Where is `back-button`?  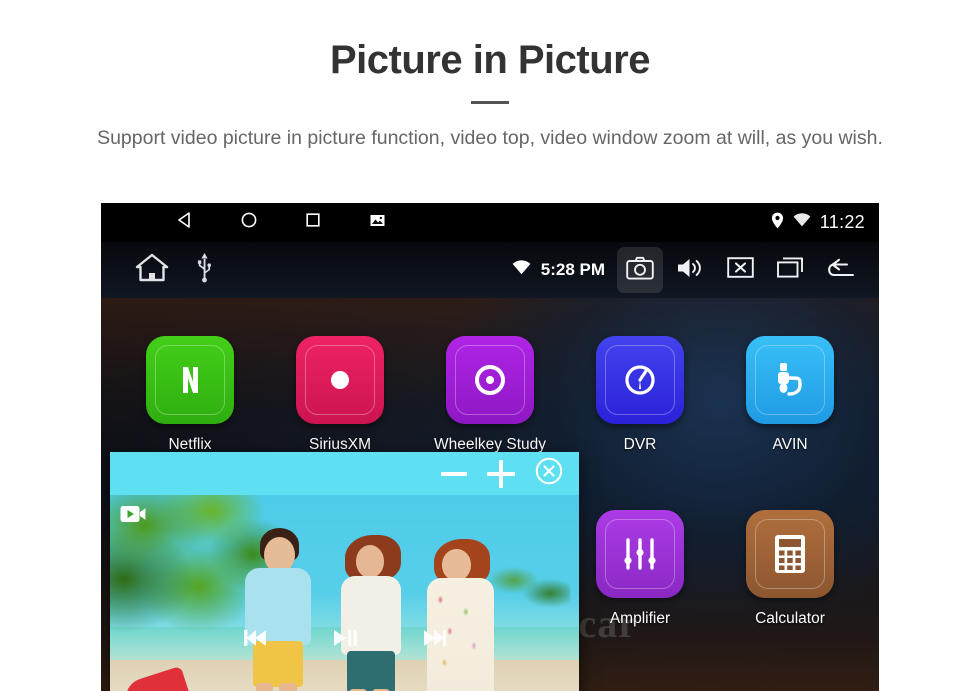
back-button is located at coordinates (840, 270).